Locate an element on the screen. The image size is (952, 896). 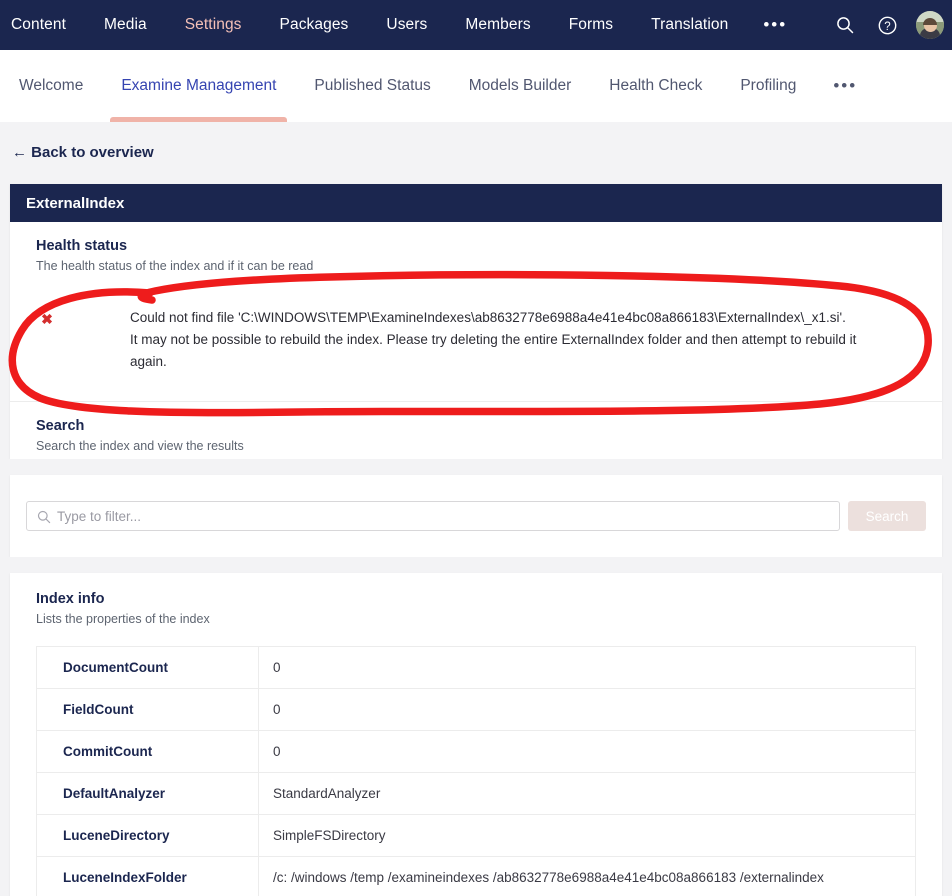
back-link-container: ← Back to overview is located at coordinates (476, 153).